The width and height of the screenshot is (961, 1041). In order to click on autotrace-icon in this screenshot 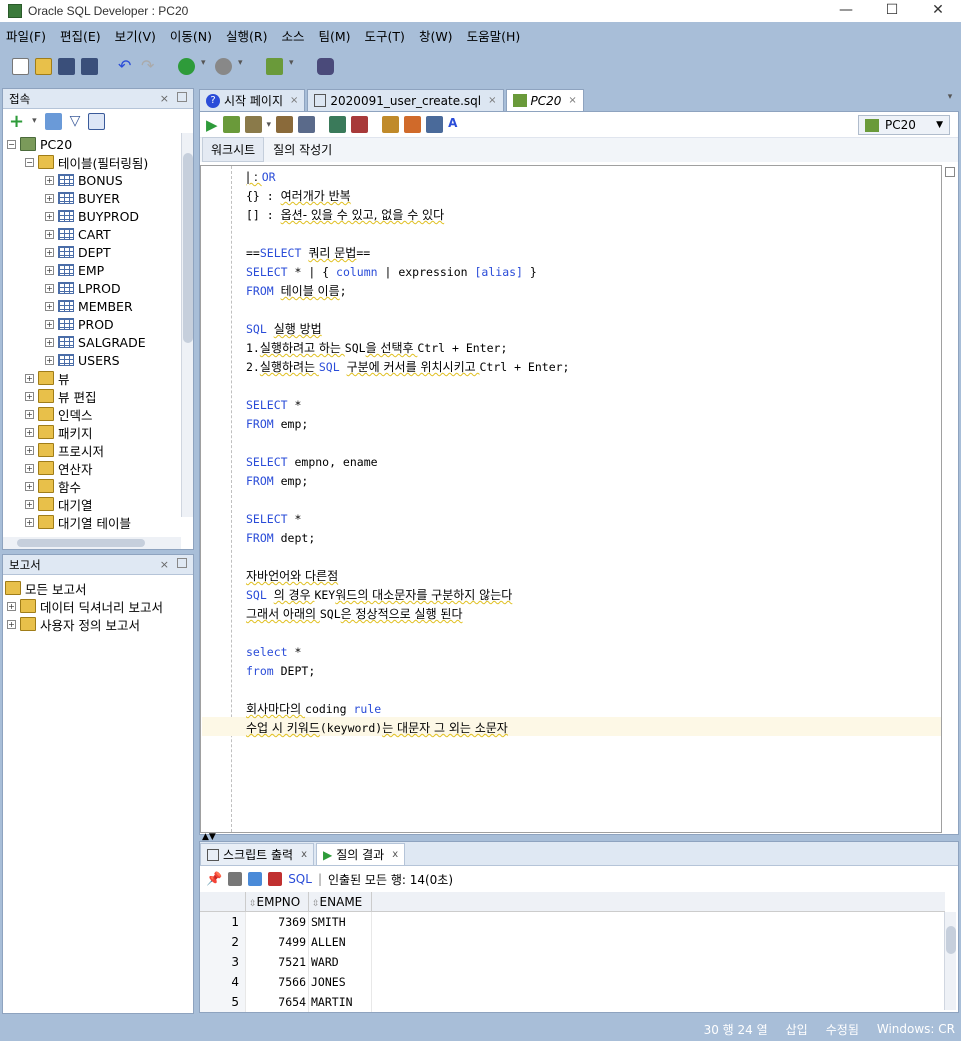, I will do `click(253, 124)`.